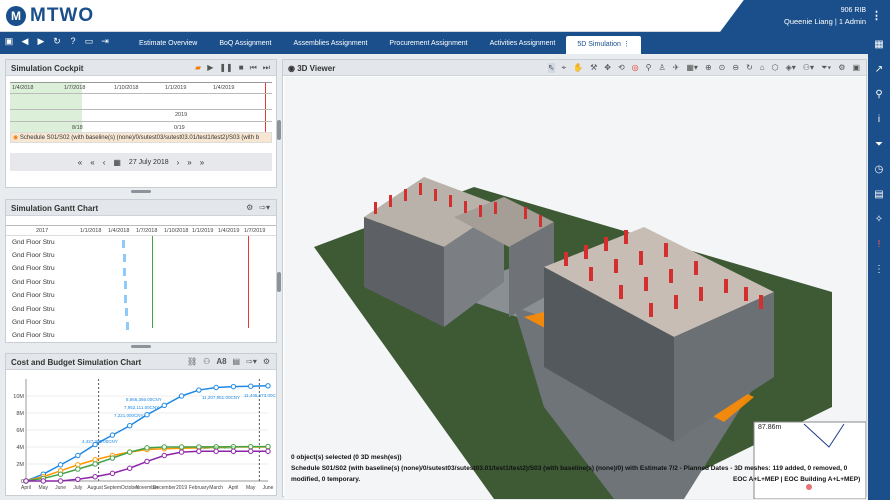 The image size is (890, 500). What do you see at coordinates (104, 162) in the screenshot?
I see `prev-icon: ‹` at bounding box center [104, 162].